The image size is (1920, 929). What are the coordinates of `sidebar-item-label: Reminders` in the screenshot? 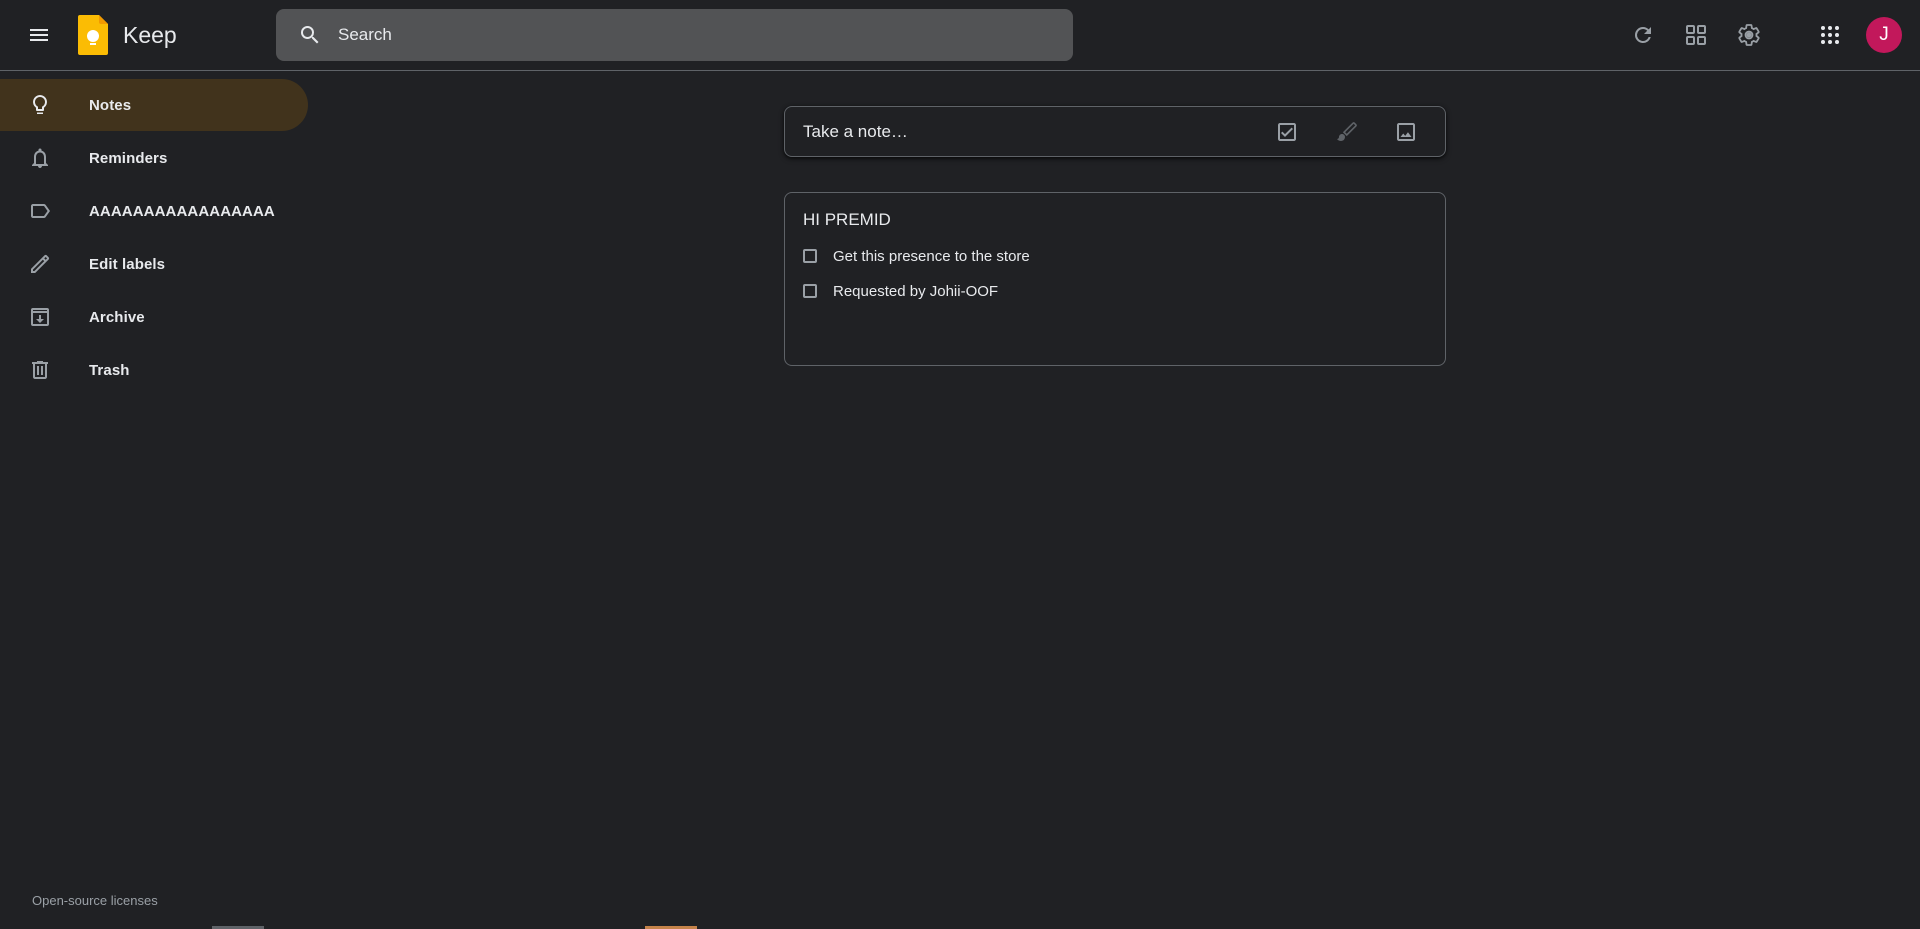 It's located at (128, 158).